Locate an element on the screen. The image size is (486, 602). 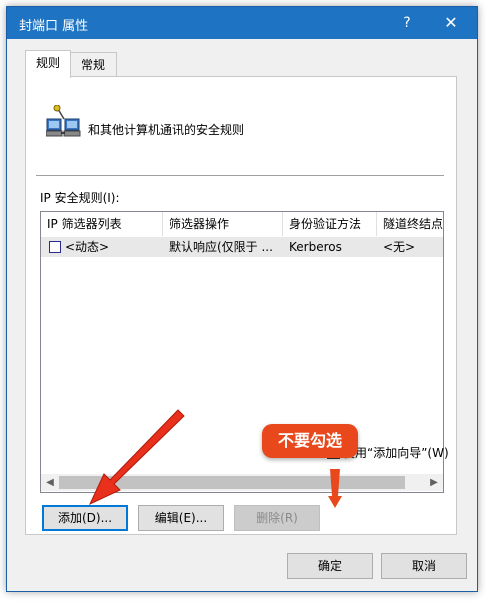
annotation-arrows is located at coordinates (215, 458).